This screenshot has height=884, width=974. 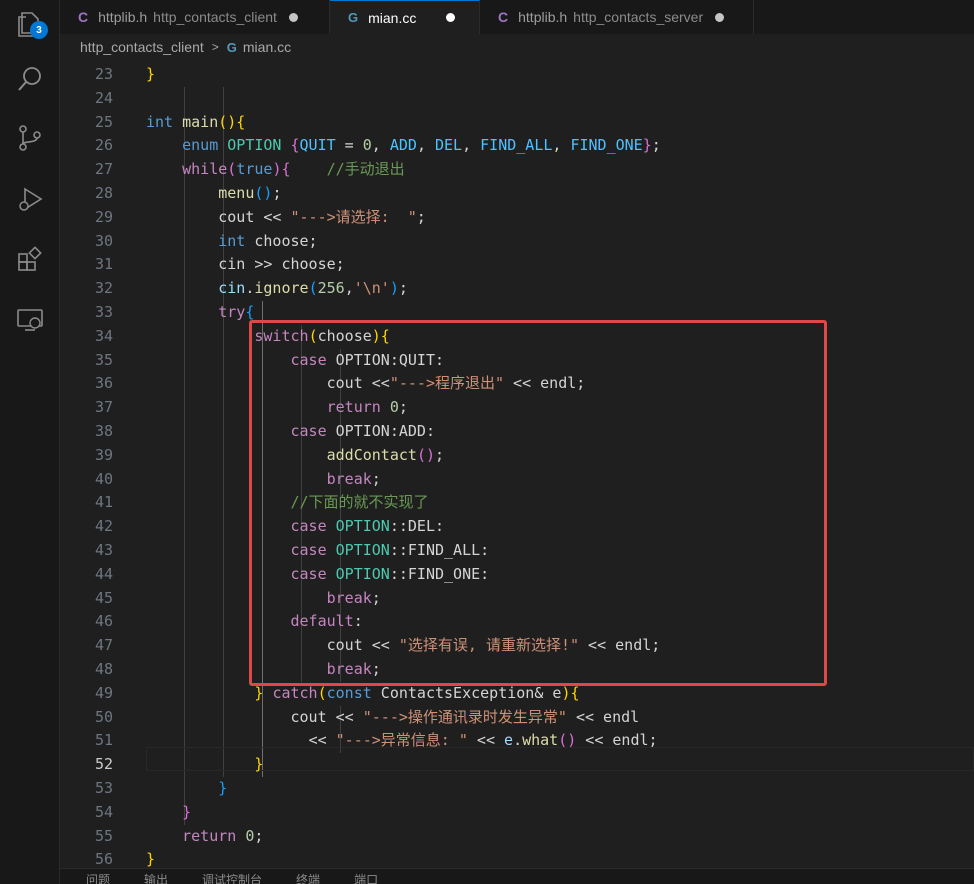 I want to click on code-token: catch, so click(x=295, y=692).